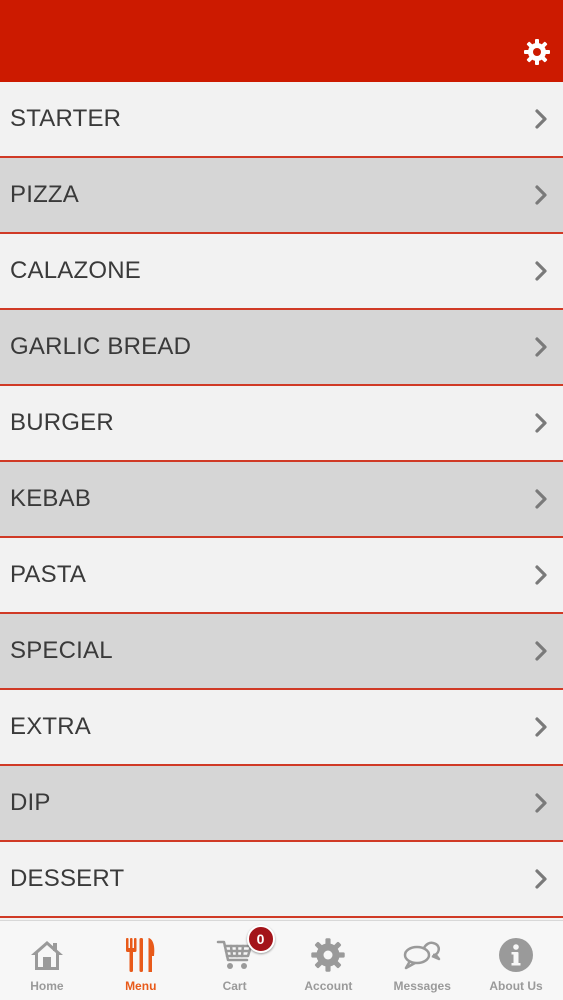  I want to click on tab-home: Home, so click(47, 960).